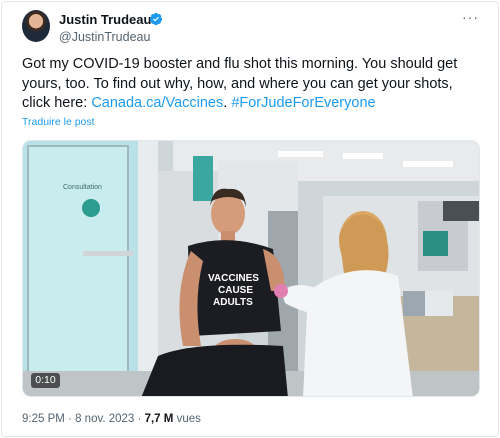 This screenshot has width=500, height=438. What do you see at coordinates (104, 37) in the screenshot?
I see `author-handle: @JustinTrudeau` at bounding box center [104, 37].